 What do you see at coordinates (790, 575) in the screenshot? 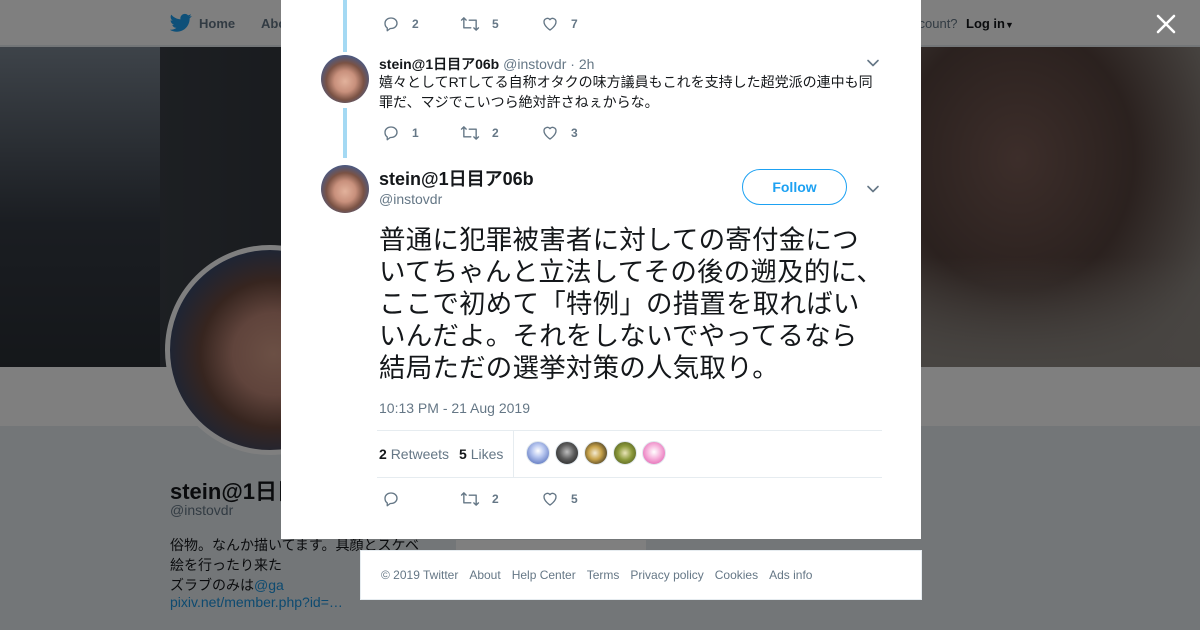
I see `footer-link-ads-info: Ads info` at bounding box center [790, 575].